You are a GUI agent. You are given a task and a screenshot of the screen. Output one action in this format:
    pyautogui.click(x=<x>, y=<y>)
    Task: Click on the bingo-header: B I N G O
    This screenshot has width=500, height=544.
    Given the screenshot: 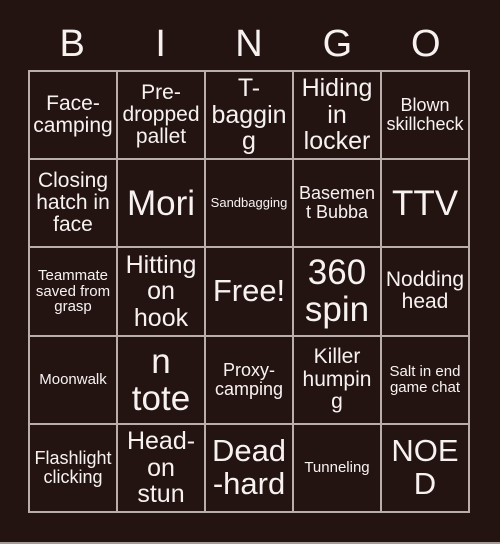 What is the action you would take?
    pyautogui.click(x=249, y=44)
    